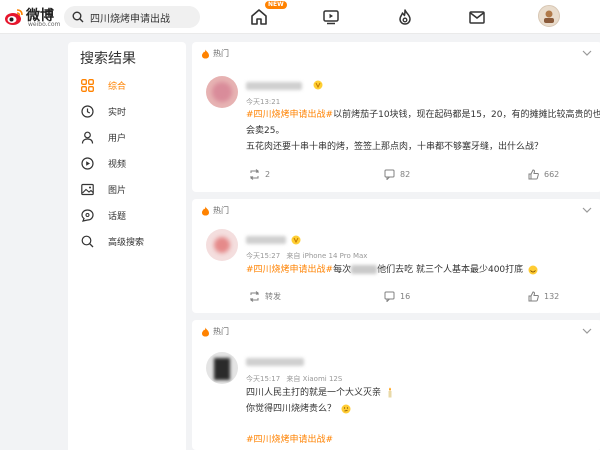 The image size is (600, 450). What do you see at coordinates (87, 111) in the screenshot?
I see `clock-icon` at bounding box center [87, 111].